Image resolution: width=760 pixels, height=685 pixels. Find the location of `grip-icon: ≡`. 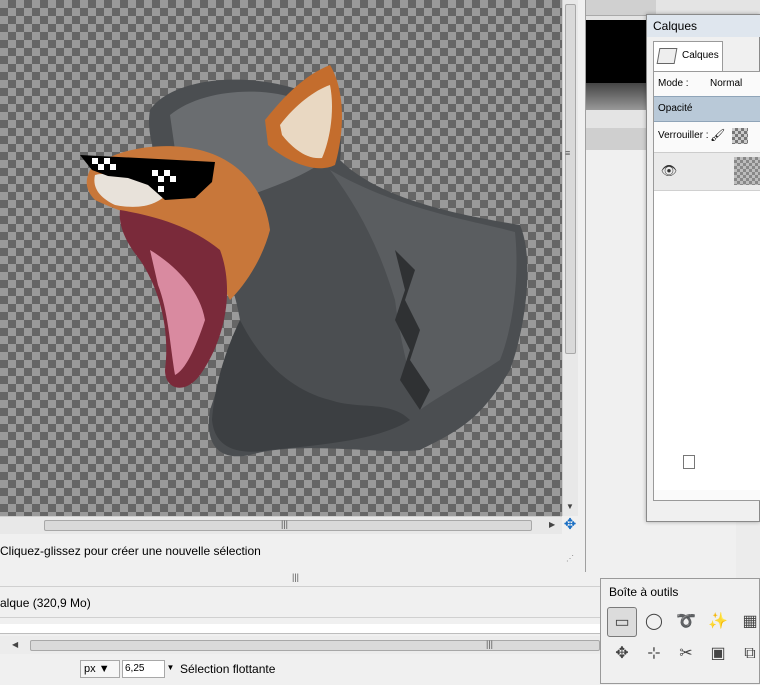

grip-icon: ≡ is located at coordinates (568, 153).